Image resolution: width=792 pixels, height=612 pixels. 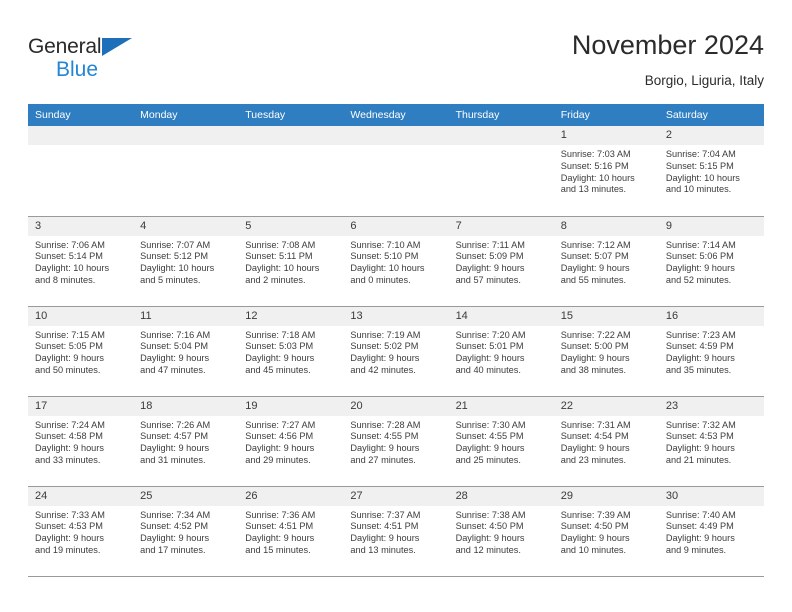 I want to click on day-number: 20, so click(x=396, y=406).